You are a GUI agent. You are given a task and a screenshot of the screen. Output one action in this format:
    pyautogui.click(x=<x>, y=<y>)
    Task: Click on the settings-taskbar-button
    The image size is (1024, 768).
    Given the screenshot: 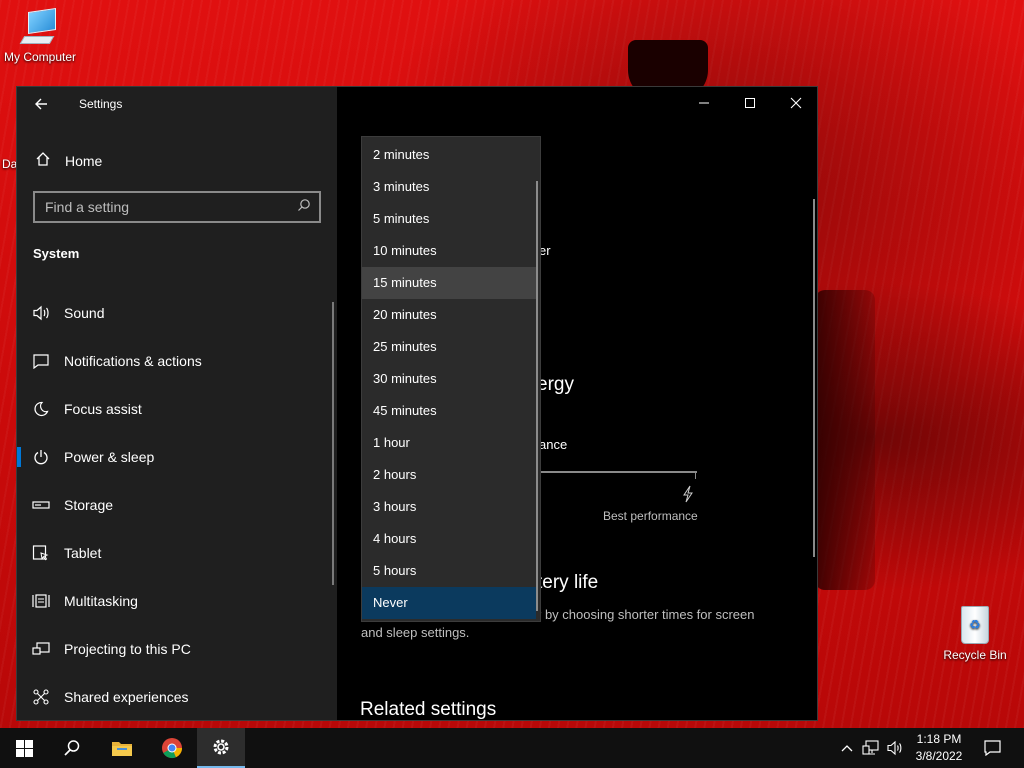 What is the action you would take?
    pyautogui.click(x=221, y=748)
    